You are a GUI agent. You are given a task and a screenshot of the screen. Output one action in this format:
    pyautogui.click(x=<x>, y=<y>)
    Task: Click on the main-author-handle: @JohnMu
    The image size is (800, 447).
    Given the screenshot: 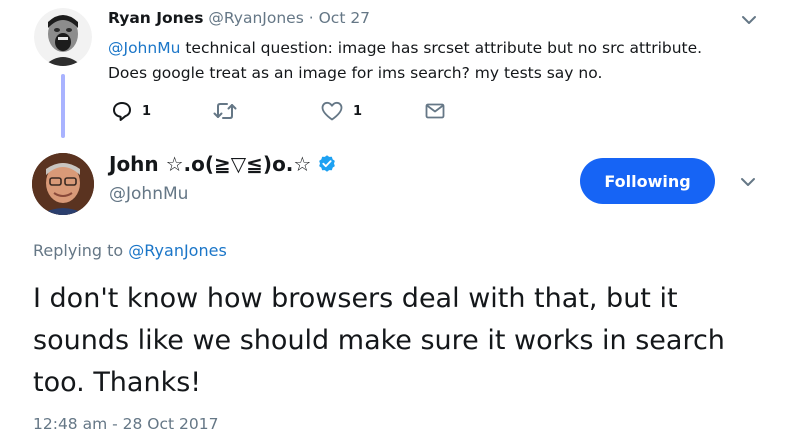 What is the action you would take?
    pyautogui.click(x=148, y=194)
    